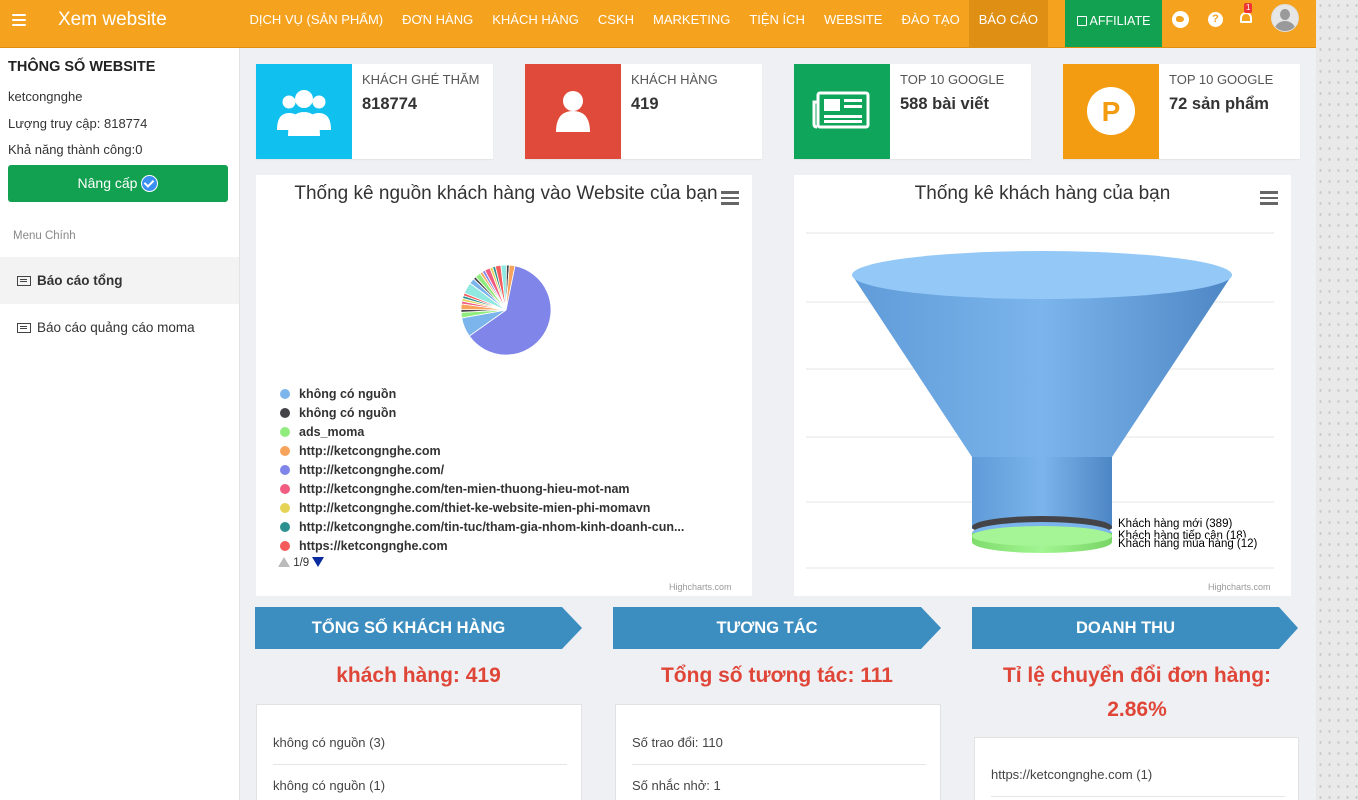 Image resolution: width=1358 pixels, height=800 pixels. I want to click on affiliate-button: AFFILIATE, so click(1113, 23).